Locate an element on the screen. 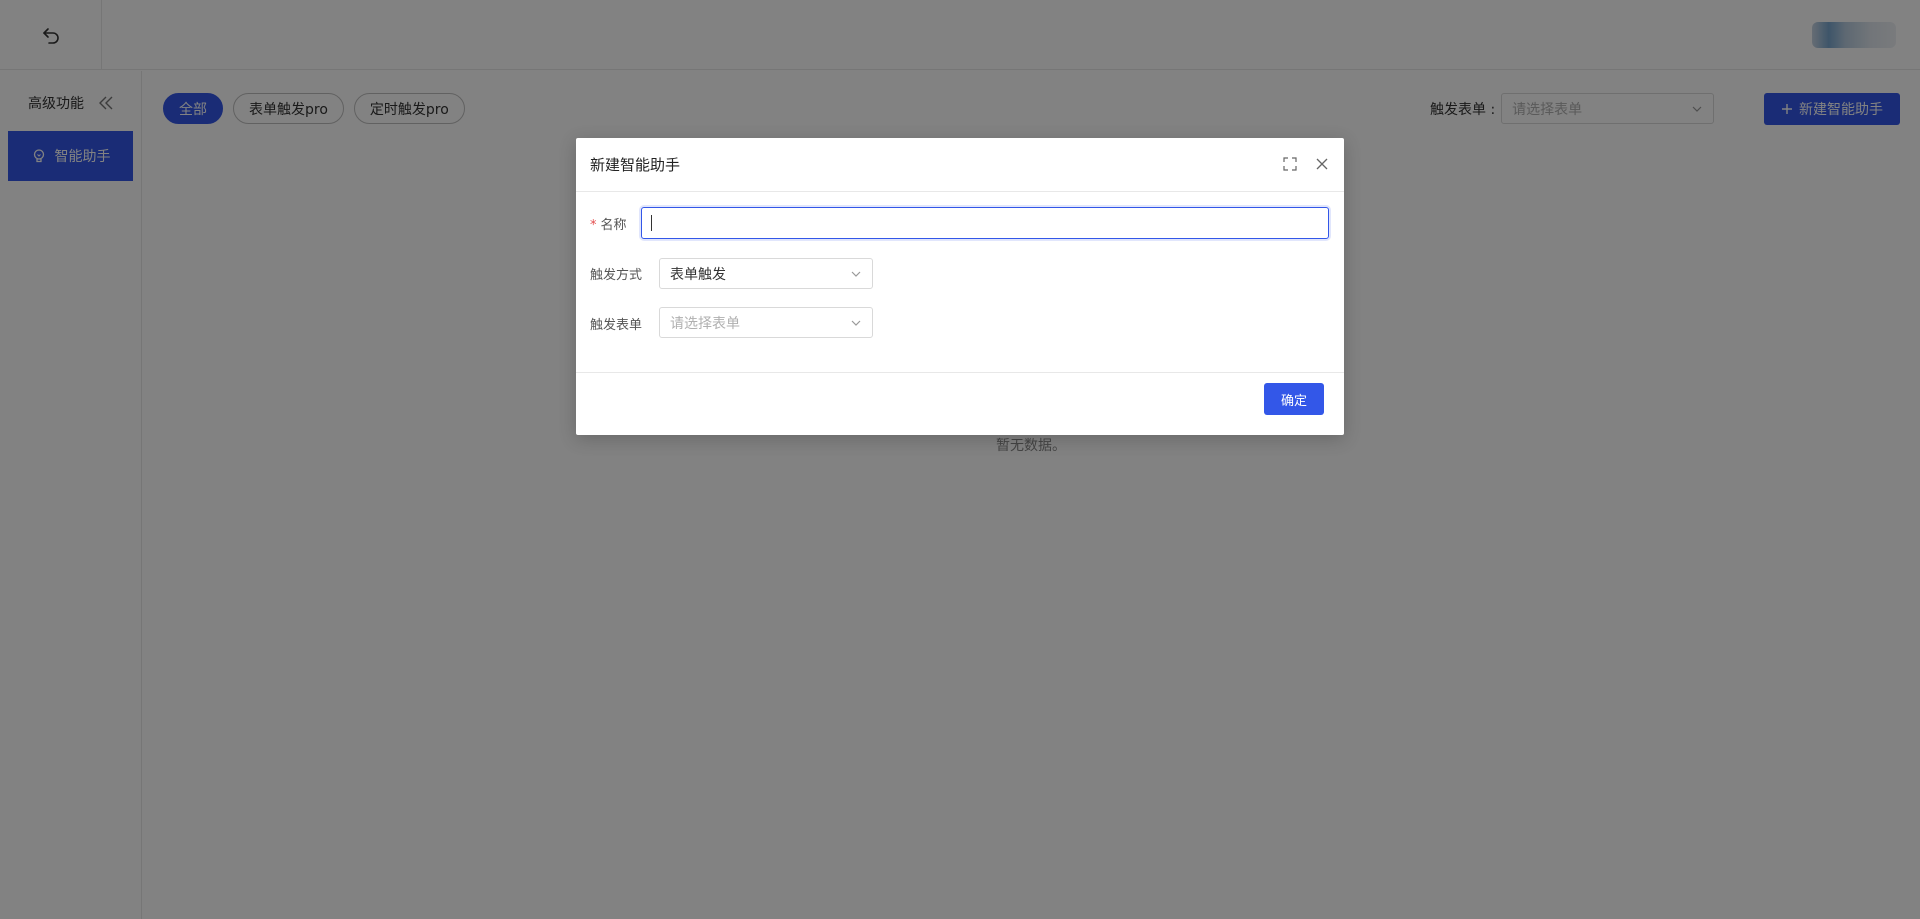 The height and width of the screenshot is (919, 1920). trigger-mode-value: 表单触发 is located at coordinates (698, 274).